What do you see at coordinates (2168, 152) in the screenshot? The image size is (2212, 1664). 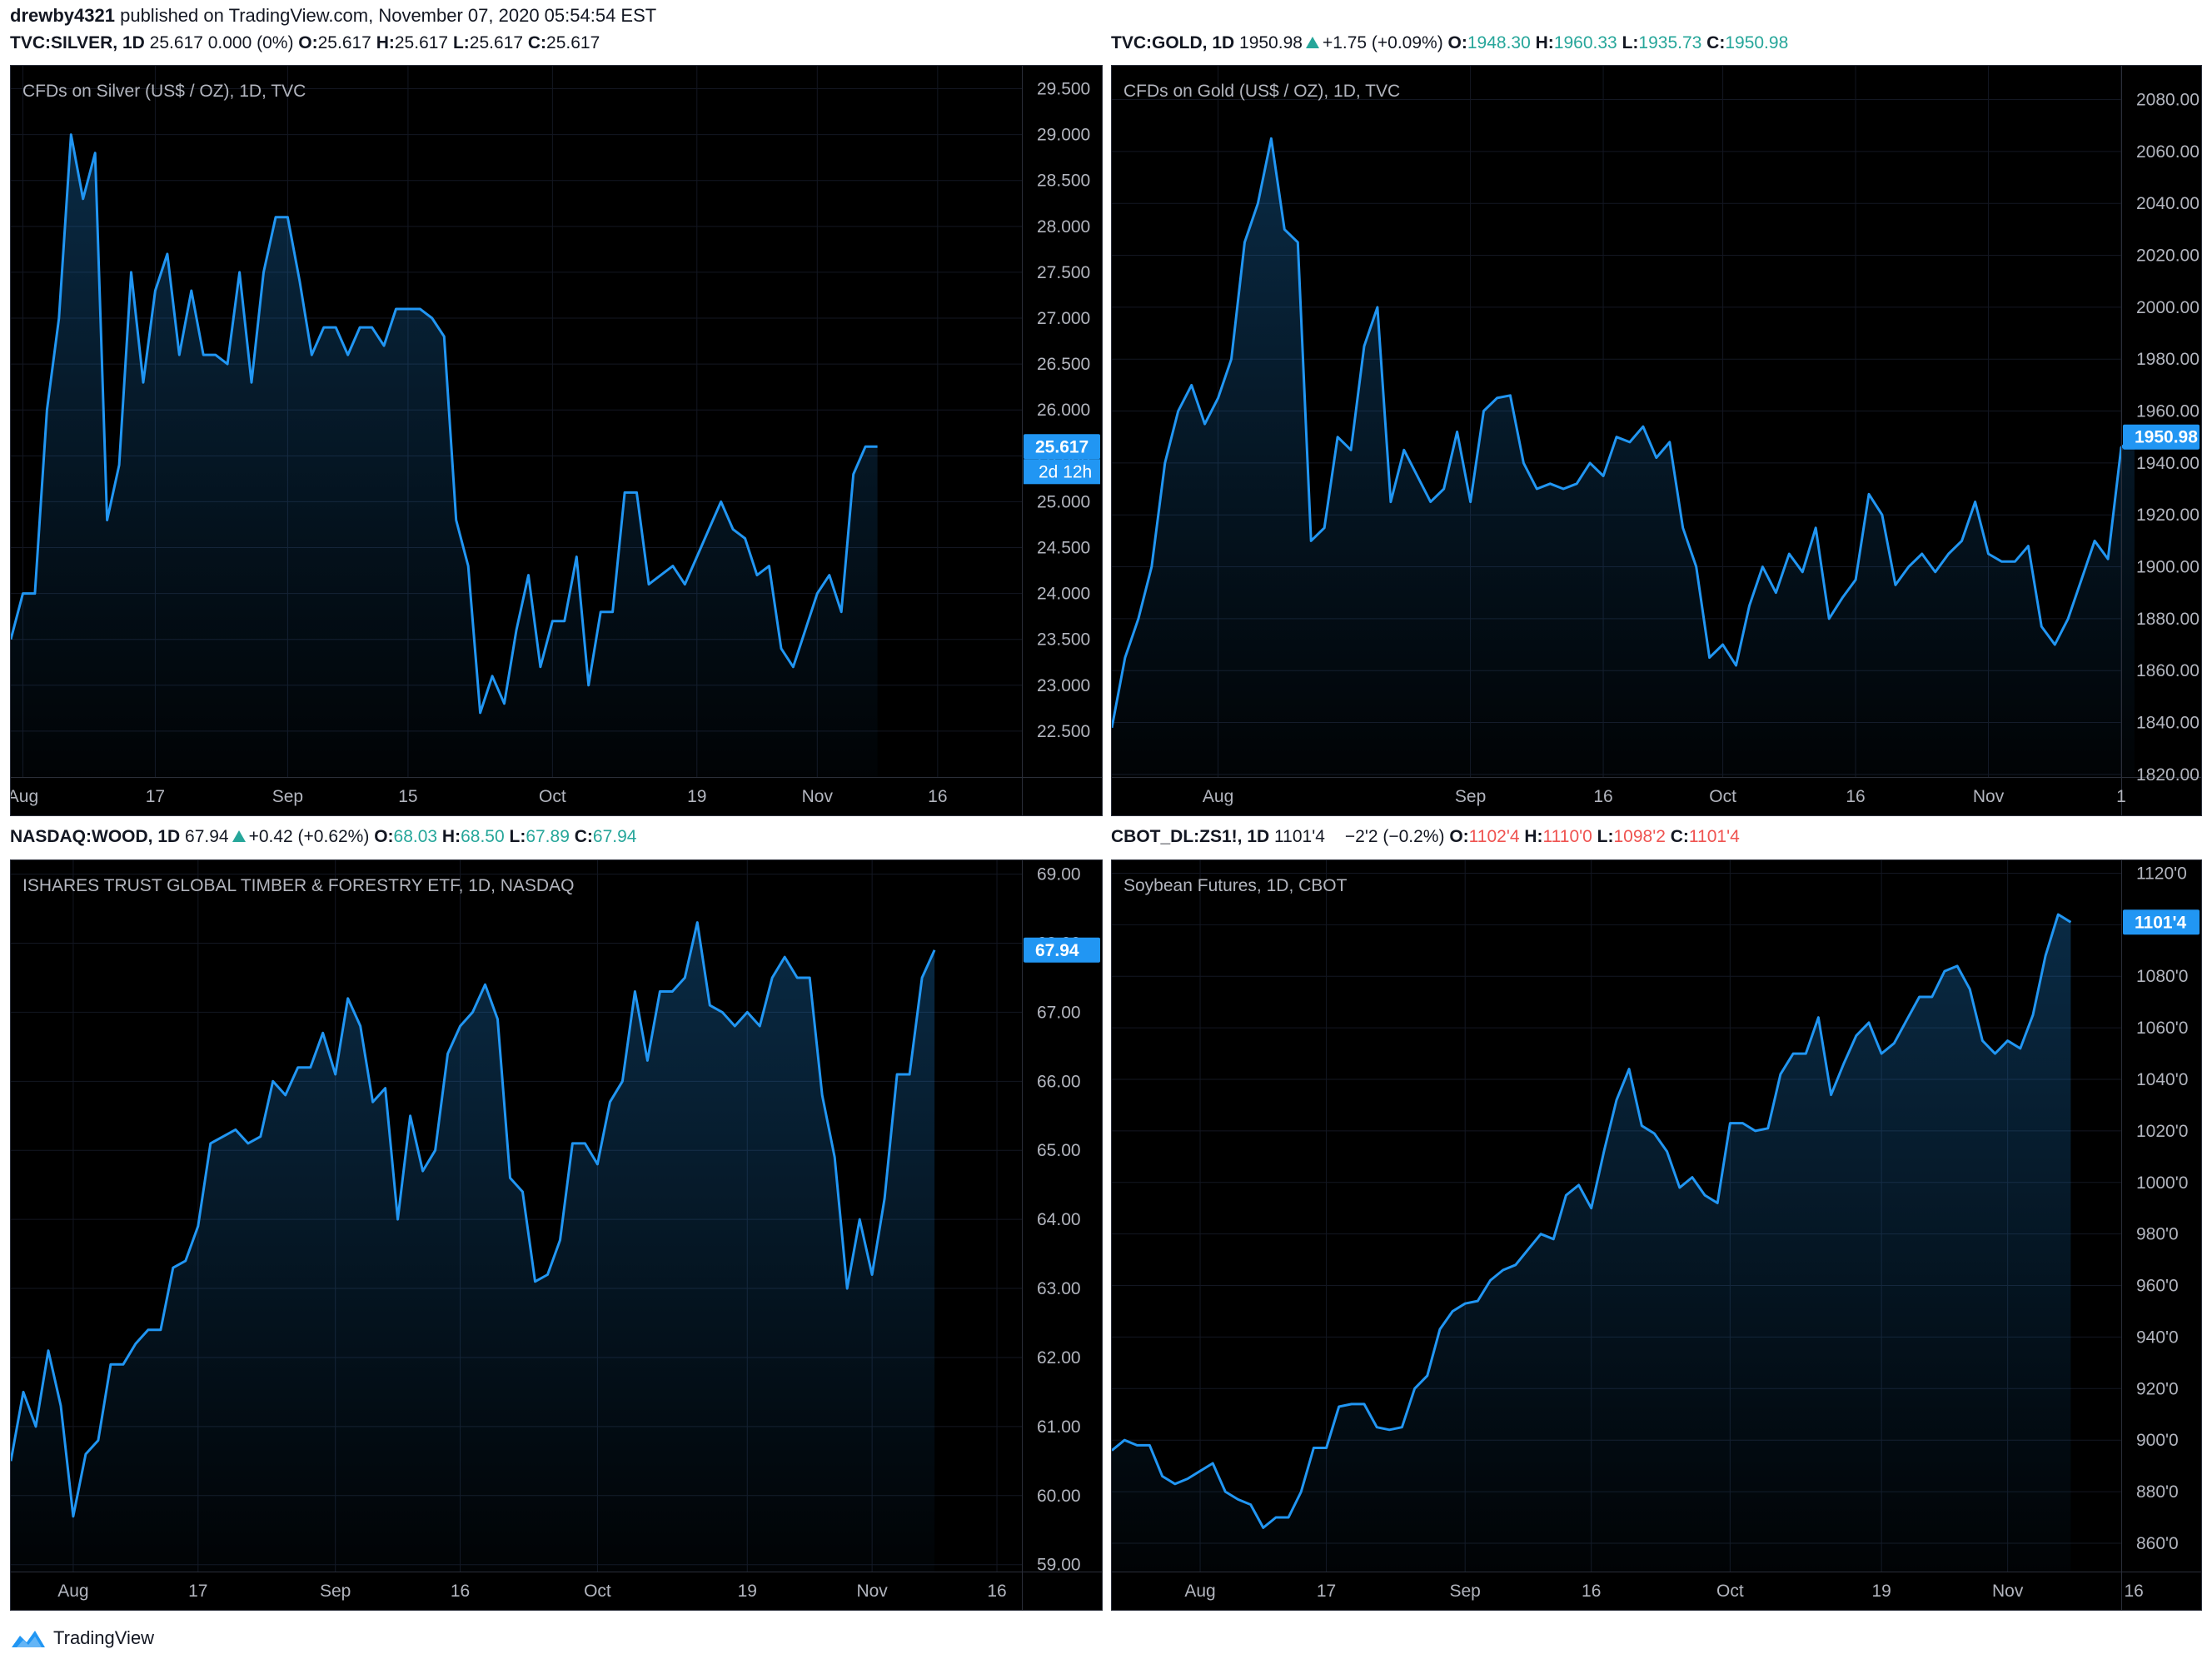 I see `y-tick-label: 2060.00` at bounding box center [2168, 152].